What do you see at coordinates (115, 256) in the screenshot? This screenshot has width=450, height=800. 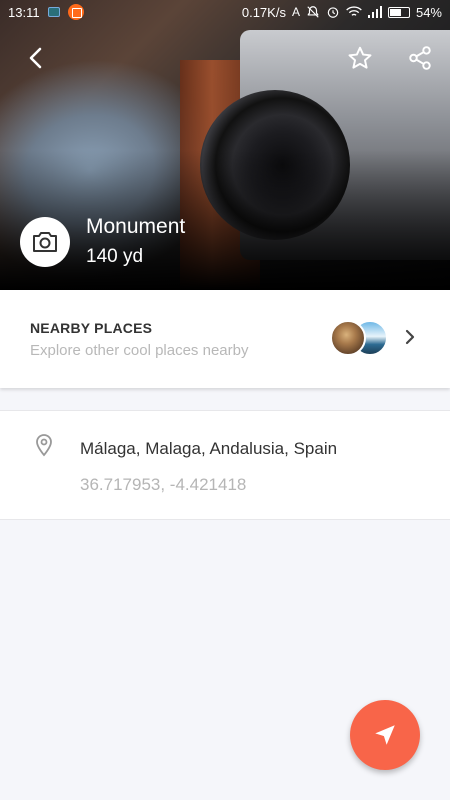 I see `place-distance: 140 yd` at bounding box center [115, 256].